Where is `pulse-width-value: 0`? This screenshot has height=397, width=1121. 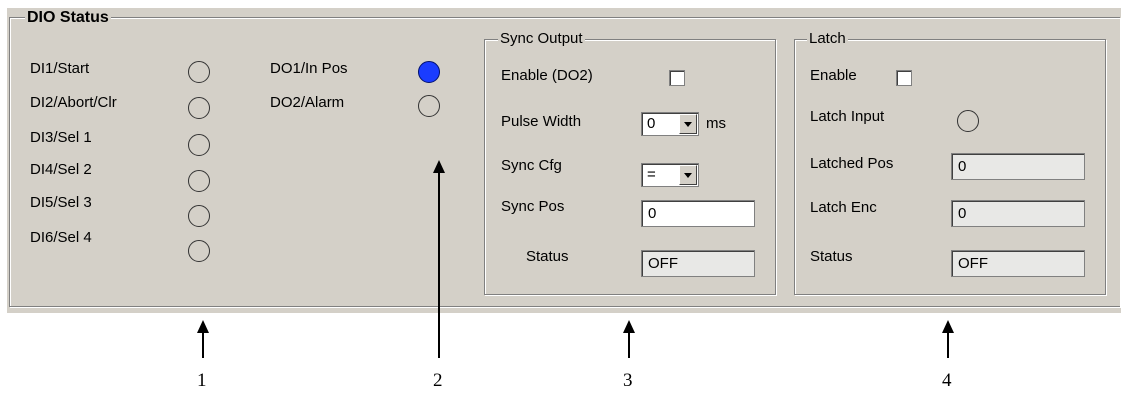 pulse-width-value: 0 is located at coordinates (651, 123).